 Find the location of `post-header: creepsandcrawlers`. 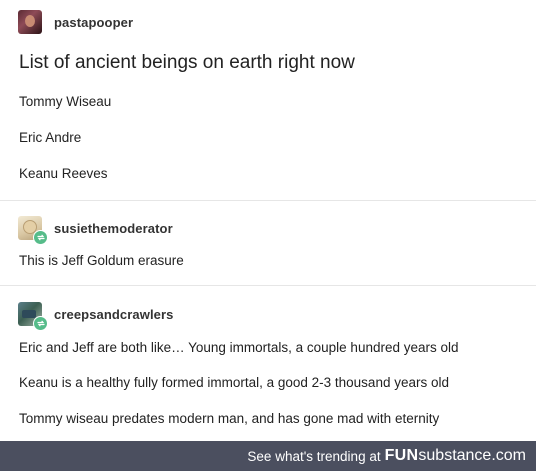

post-header: creepsandcrawlers is located at coordinates (96, 316).